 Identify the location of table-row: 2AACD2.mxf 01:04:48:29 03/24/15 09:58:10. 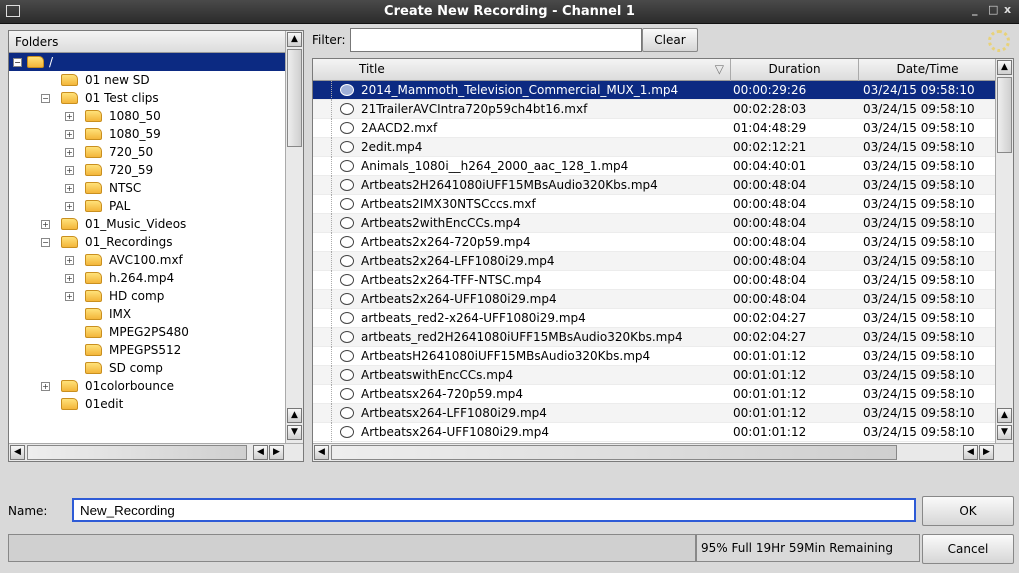
(655, 128).